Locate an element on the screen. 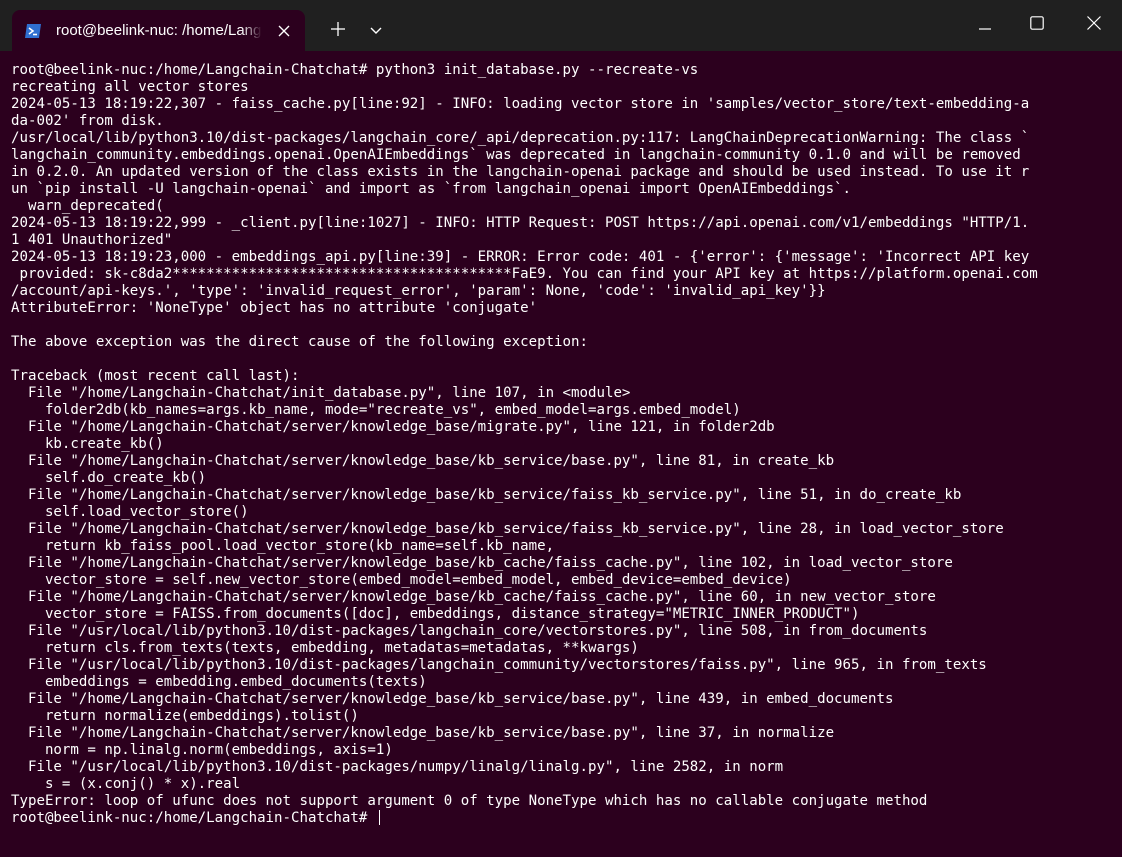 Image resolution: width=1122 pixels, height=857 pixels. new-tab-button is located at coordinates (338, 31).